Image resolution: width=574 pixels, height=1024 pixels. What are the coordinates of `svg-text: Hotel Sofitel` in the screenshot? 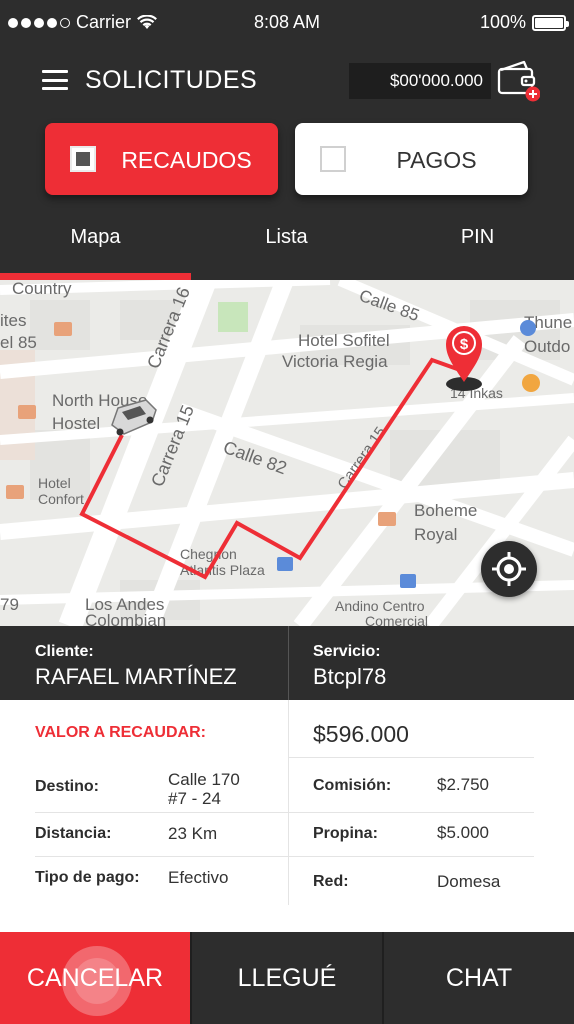 It's located at (344, 340).